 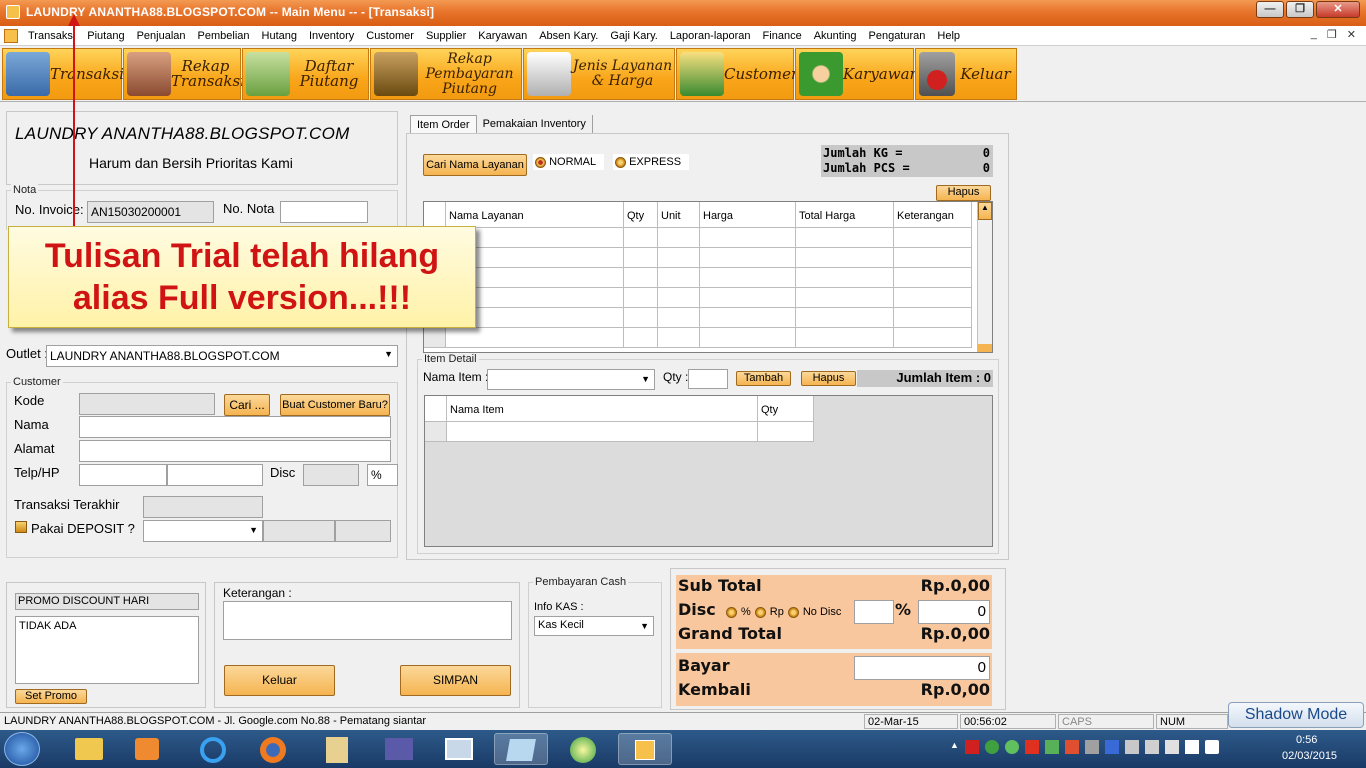 What do you see at coordinates (1351, 34) in the screenshot?
I see `mdi-close-button: ✕` at bounding box center [1351, 34].